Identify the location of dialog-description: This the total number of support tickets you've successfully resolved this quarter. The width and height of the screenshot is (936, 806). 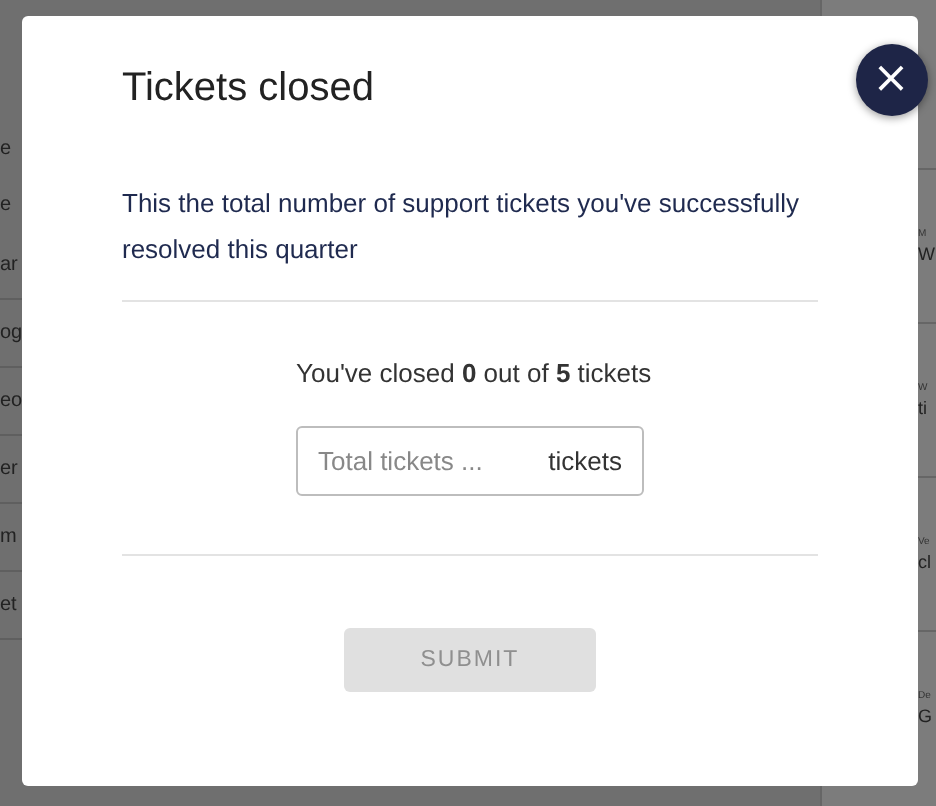
(461, 227).